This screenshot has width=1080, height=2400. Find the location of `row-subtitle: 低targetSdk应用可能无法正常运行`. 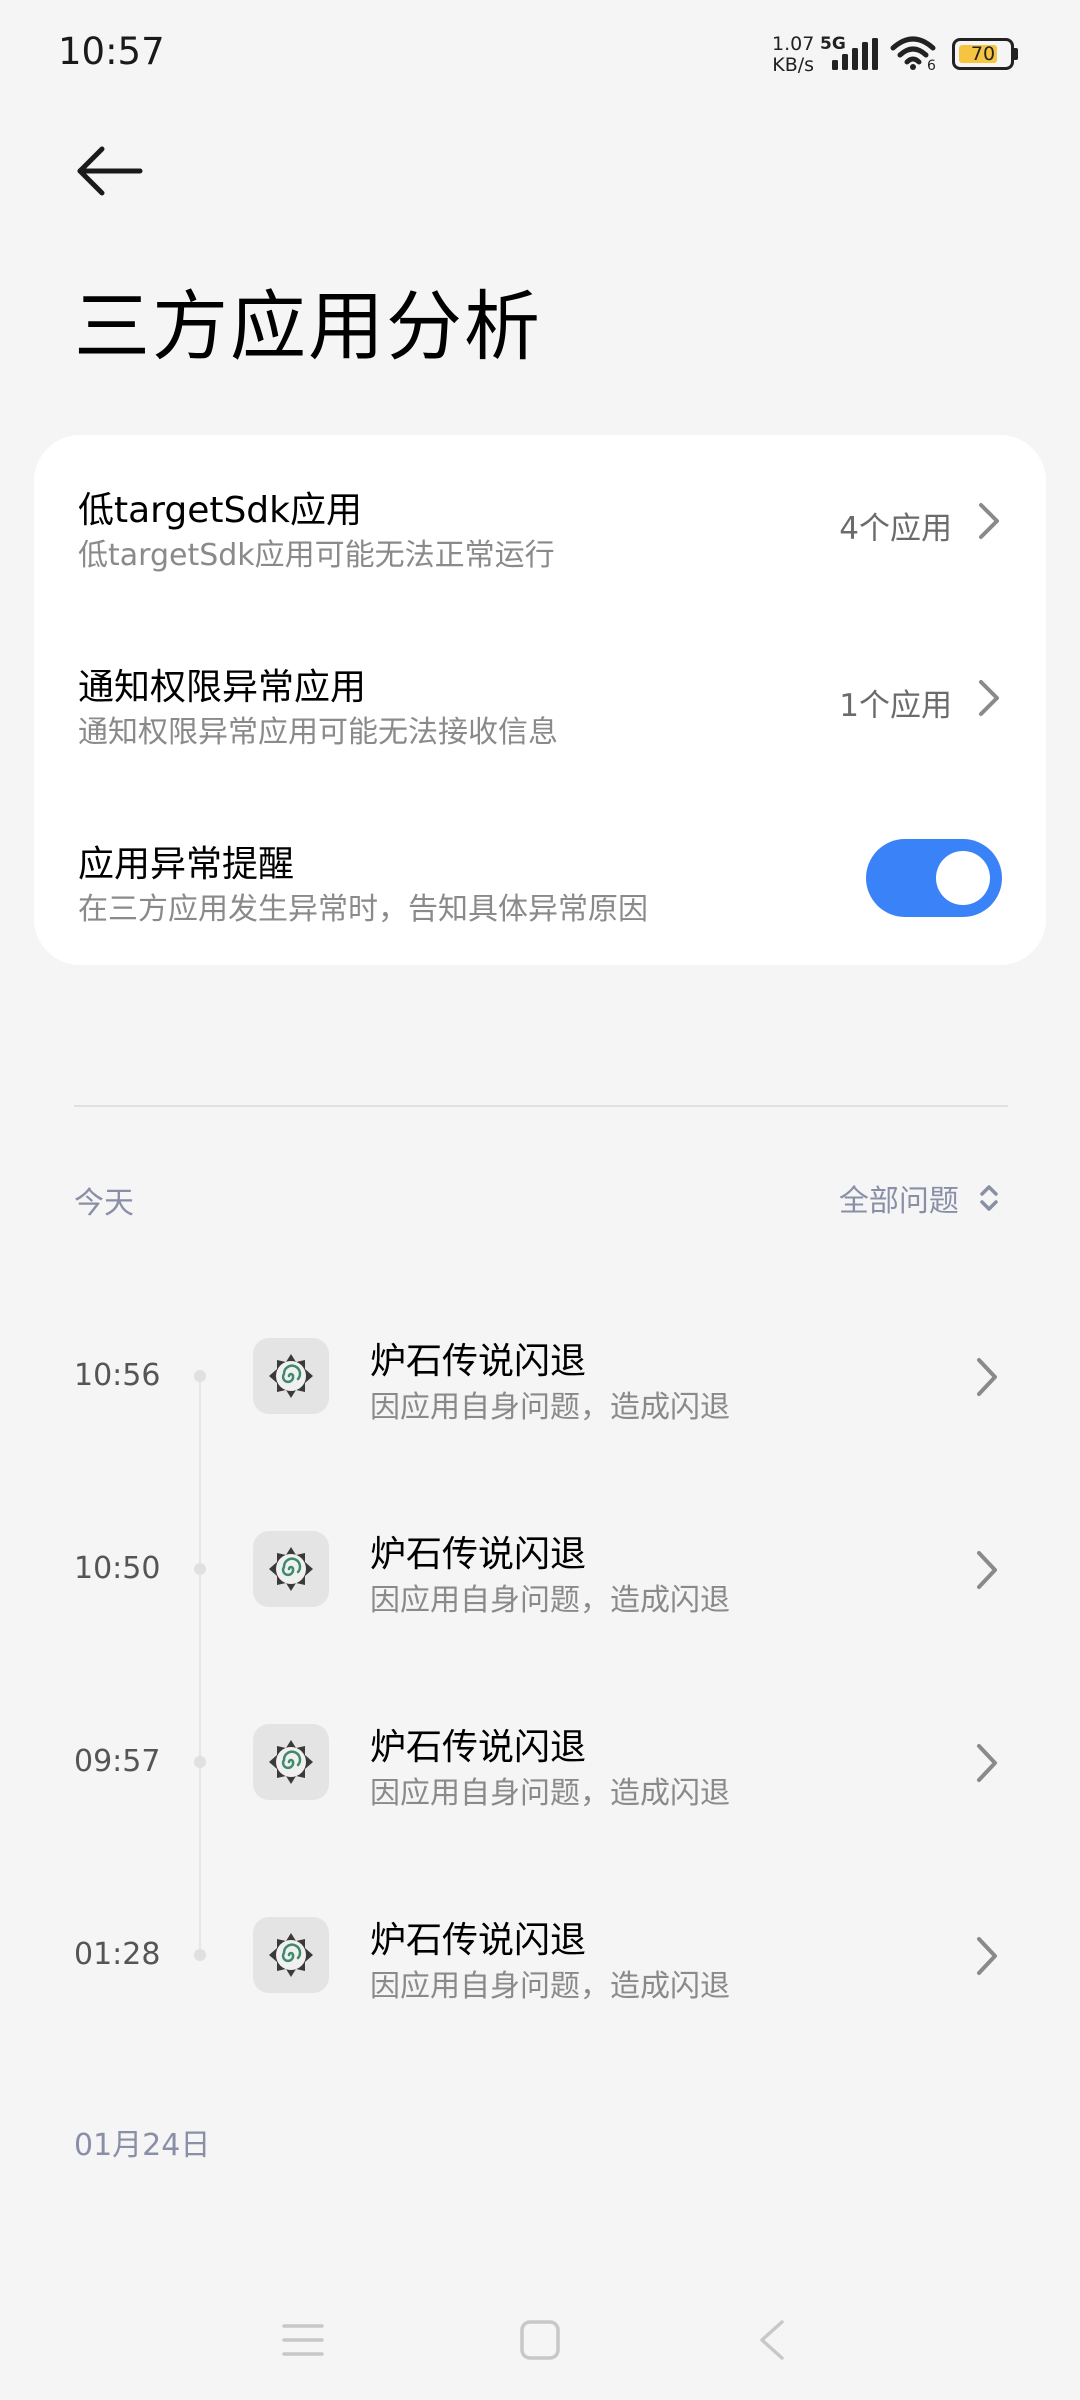

row-subtitle: 低targetSdk应用可能无法正常运行 is located at coordinates (316, 555).